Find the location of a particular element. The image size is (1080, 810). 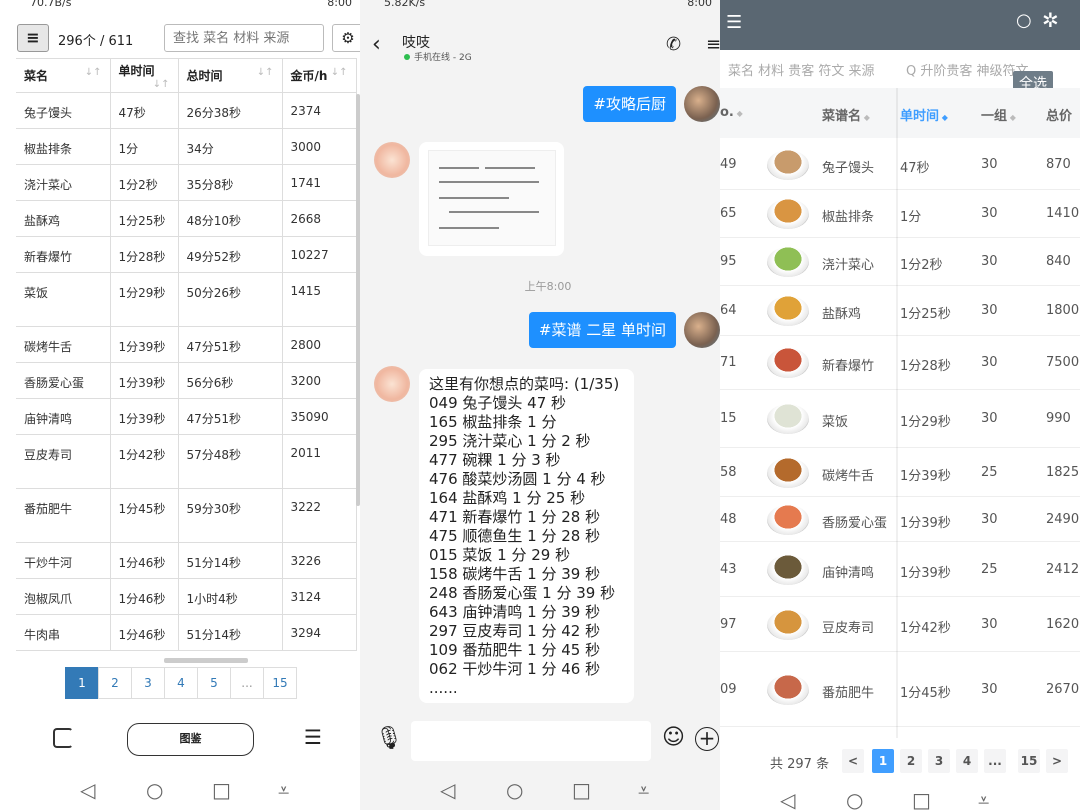

message-bubble: #攻略后厨 is located at coordinates (629, 104).